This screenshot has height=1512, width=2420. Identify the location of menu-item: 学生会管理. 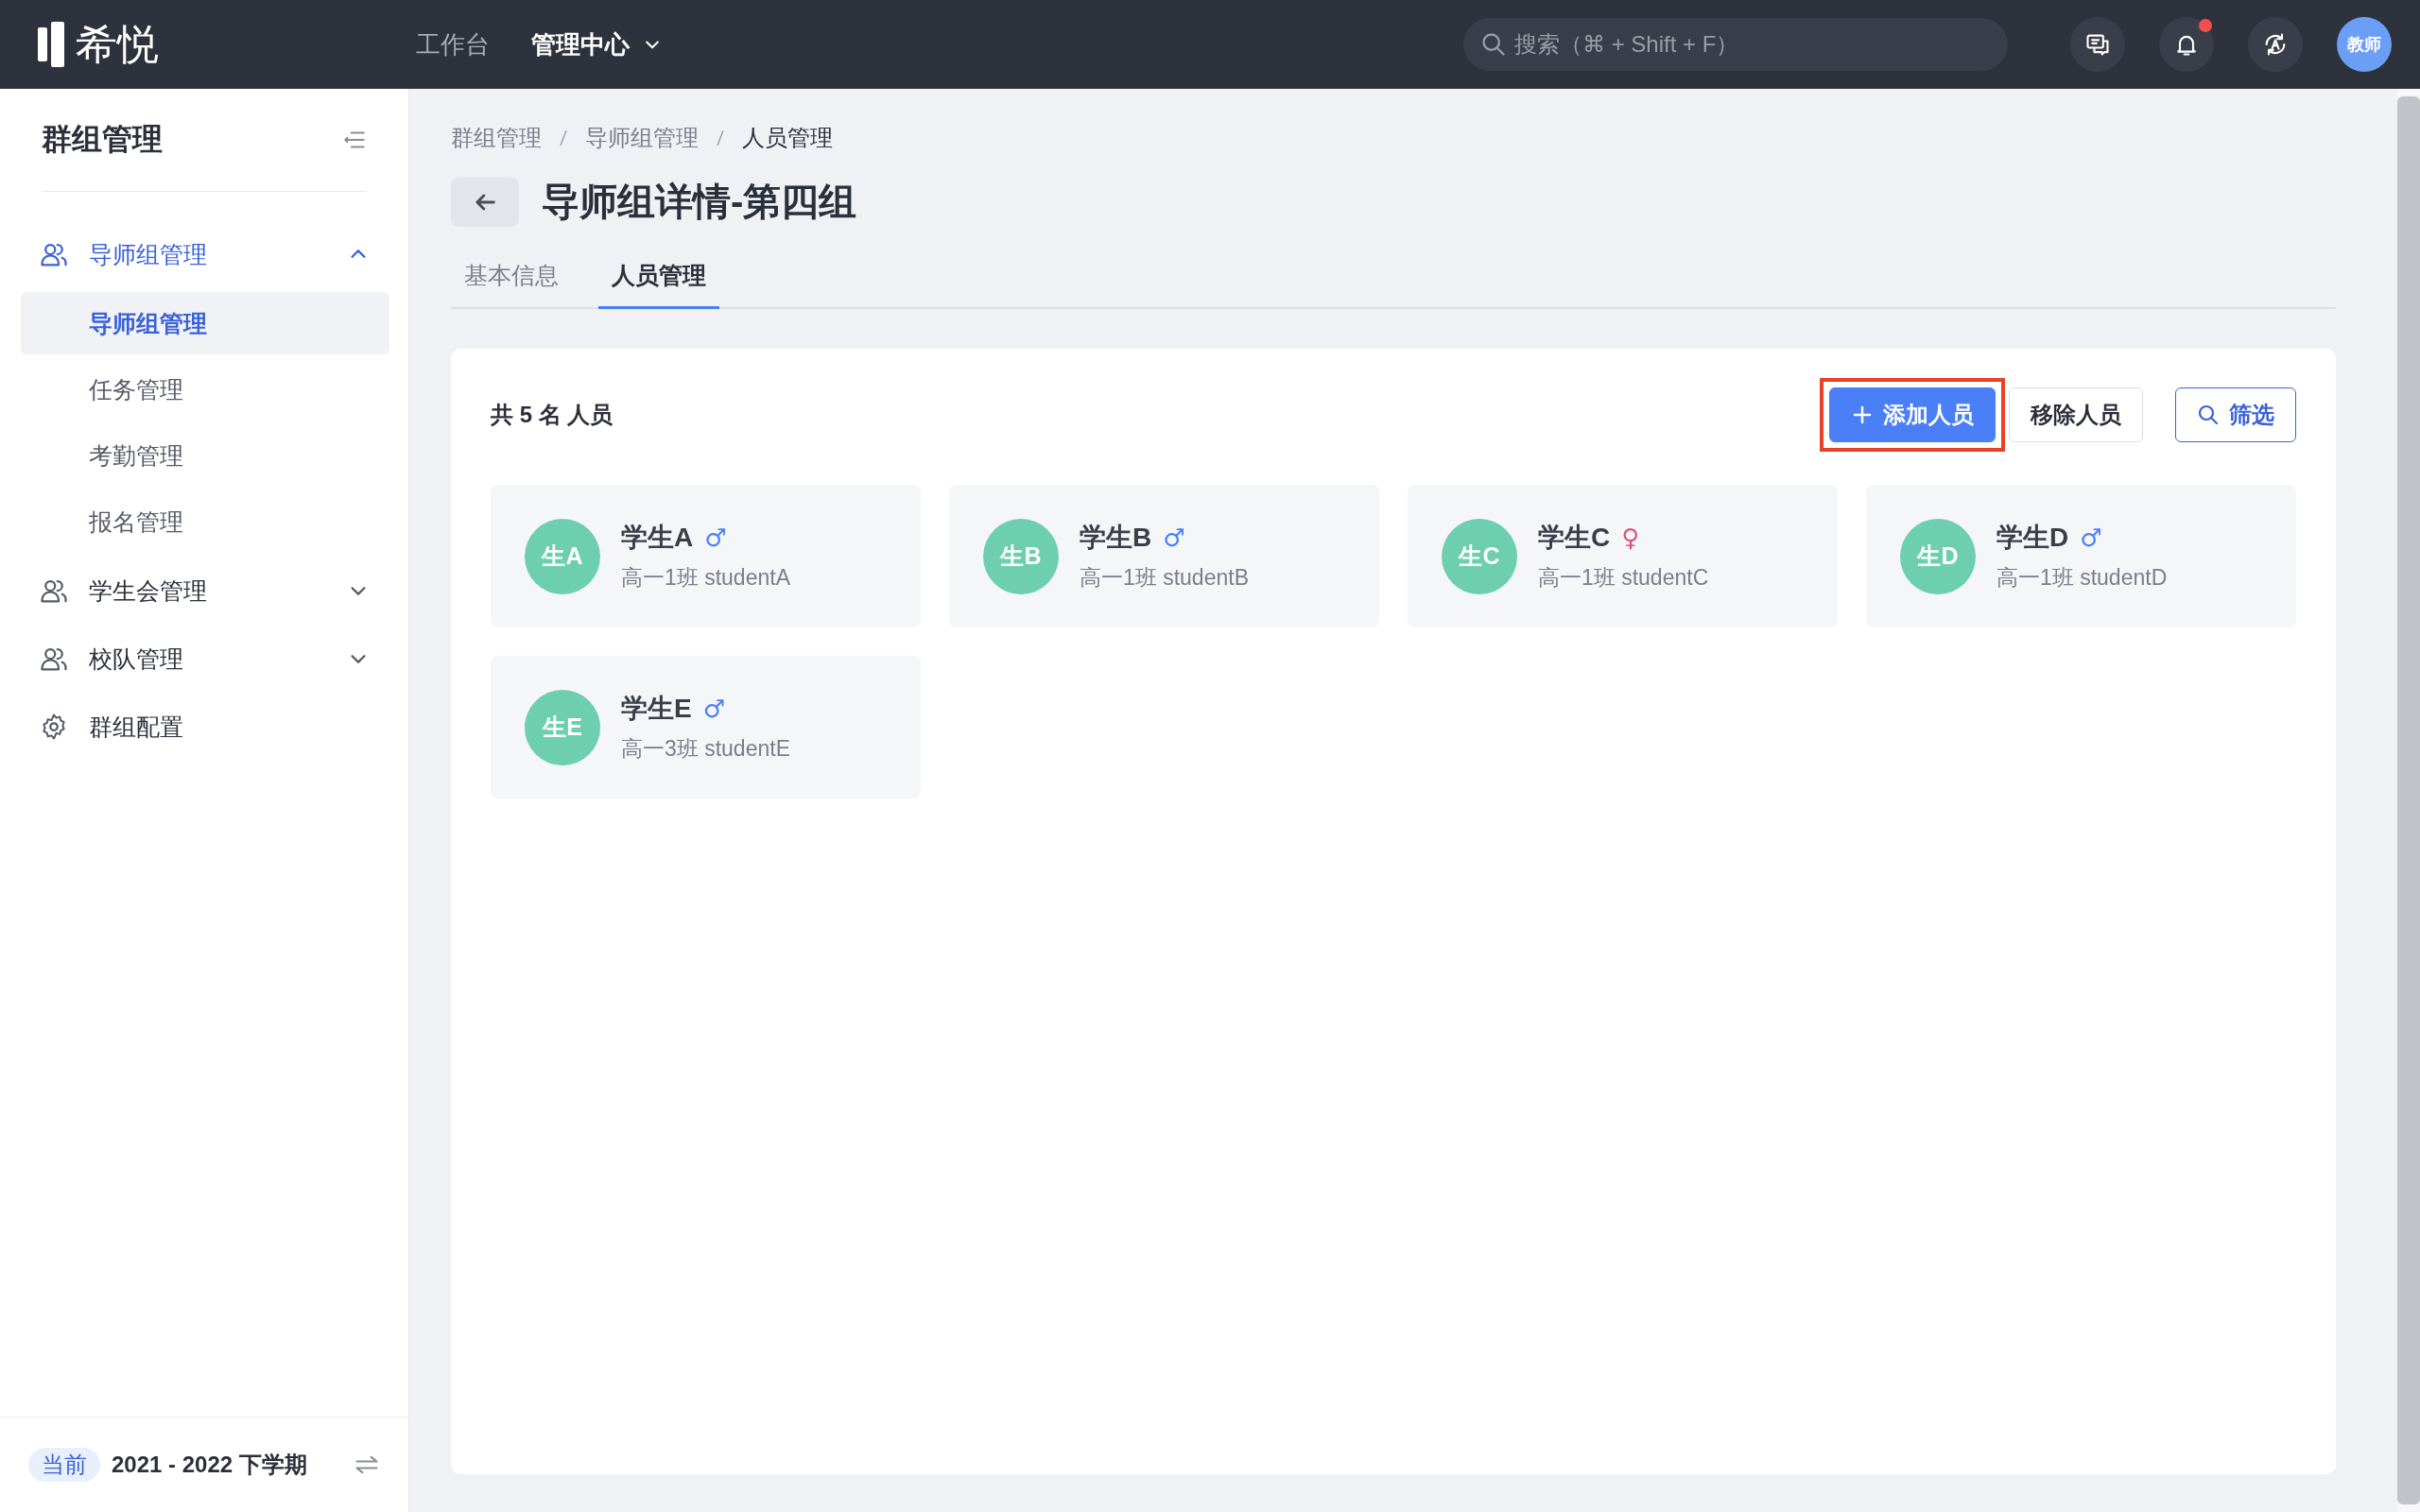
(205, 591).